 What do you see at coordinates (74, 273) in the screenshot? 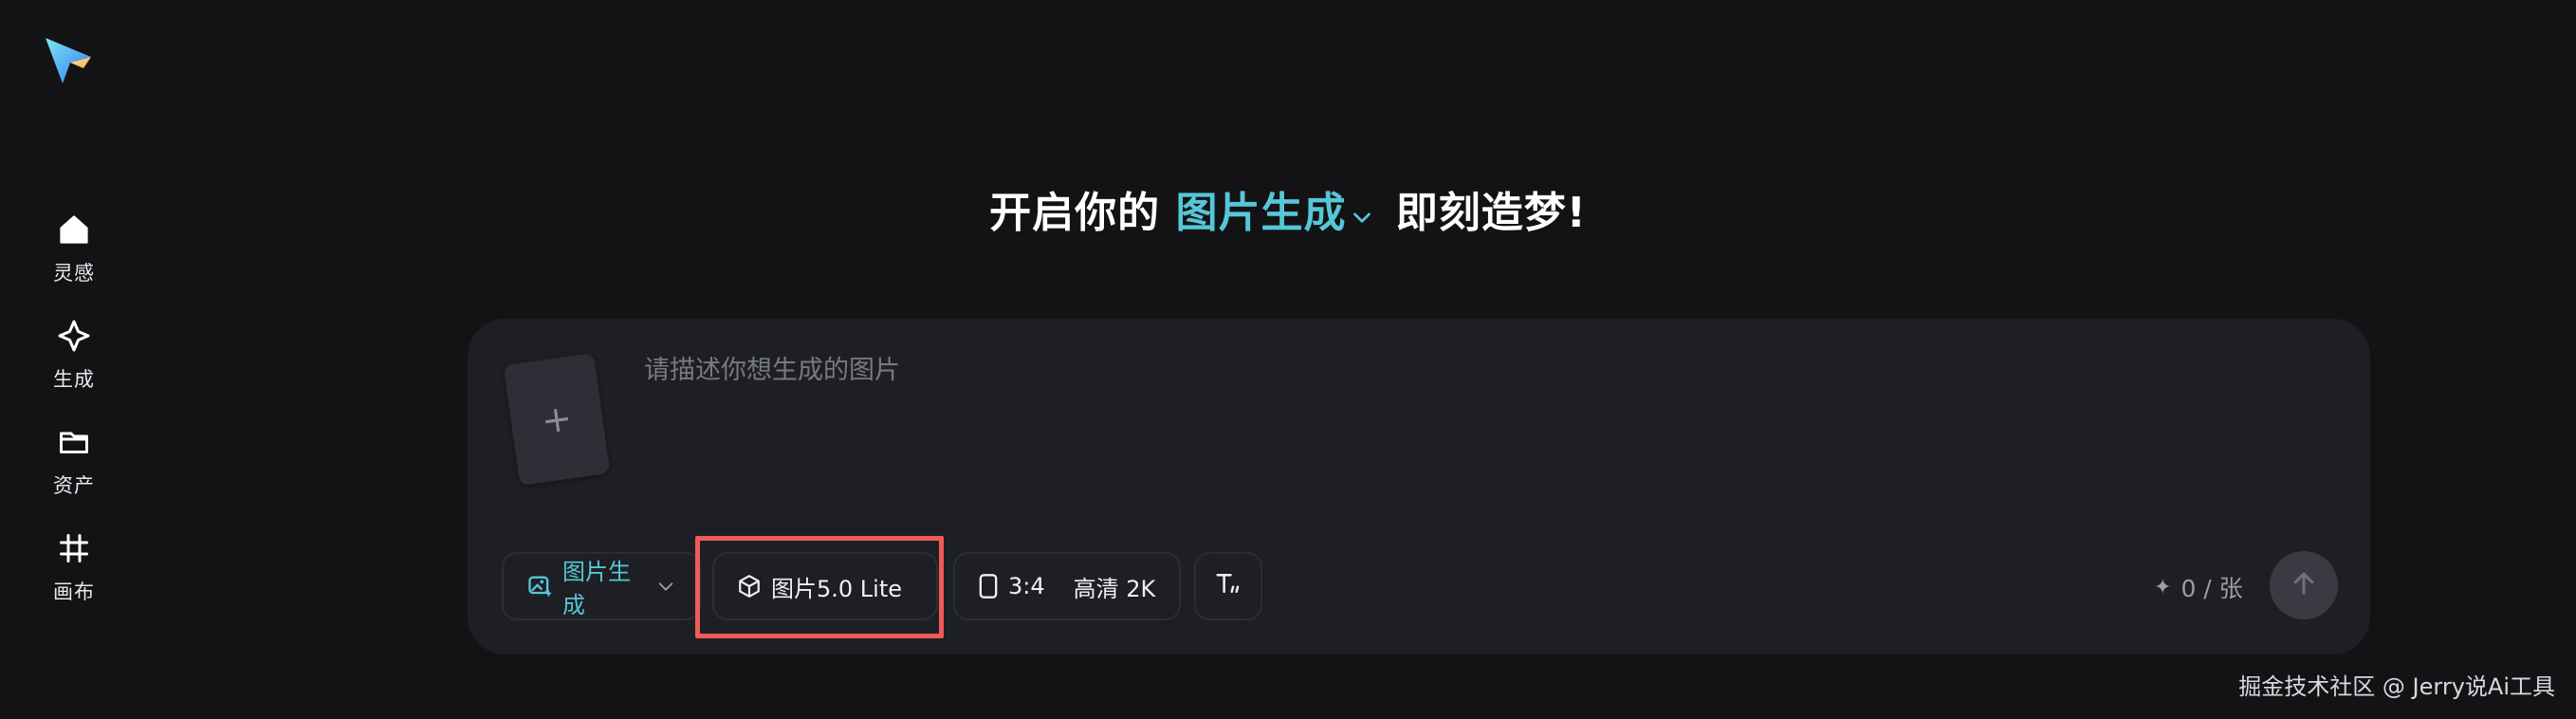
I see `sidebar-item-label: 灵感` at bounding box center [74, 273].